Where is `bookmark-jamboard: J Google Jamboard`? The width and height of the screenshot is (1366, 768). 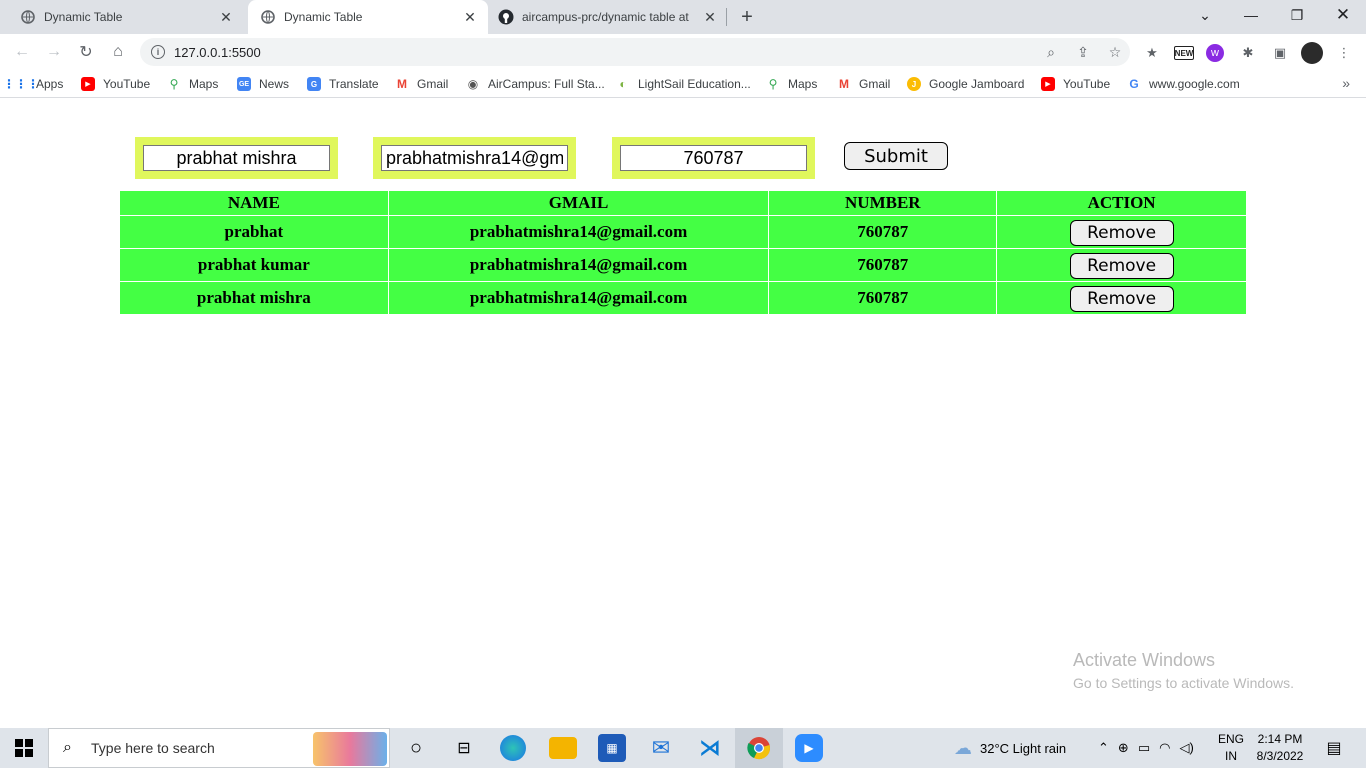
bookmark-jamboard: J Google Jamboard is located at coordinates (965, 84).